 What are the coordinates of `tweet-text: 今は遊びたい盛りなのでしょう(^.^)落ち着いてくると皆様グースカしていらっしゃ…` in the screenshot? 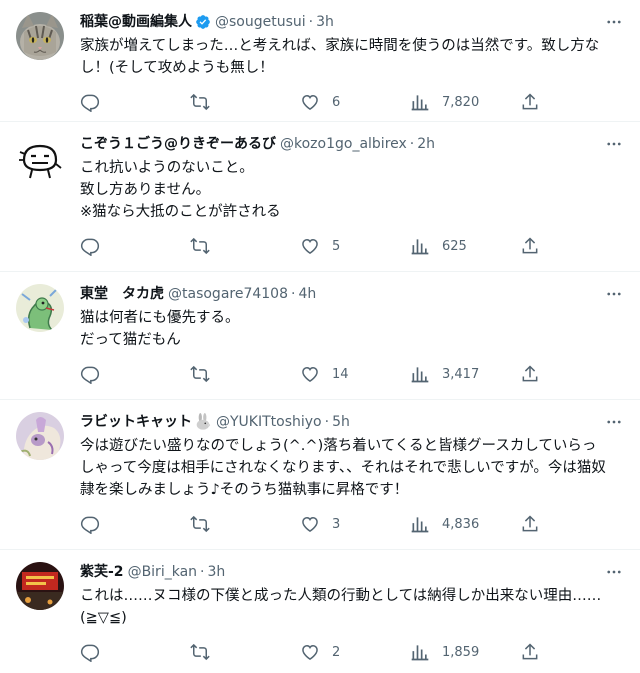 It's located at (343, 468).